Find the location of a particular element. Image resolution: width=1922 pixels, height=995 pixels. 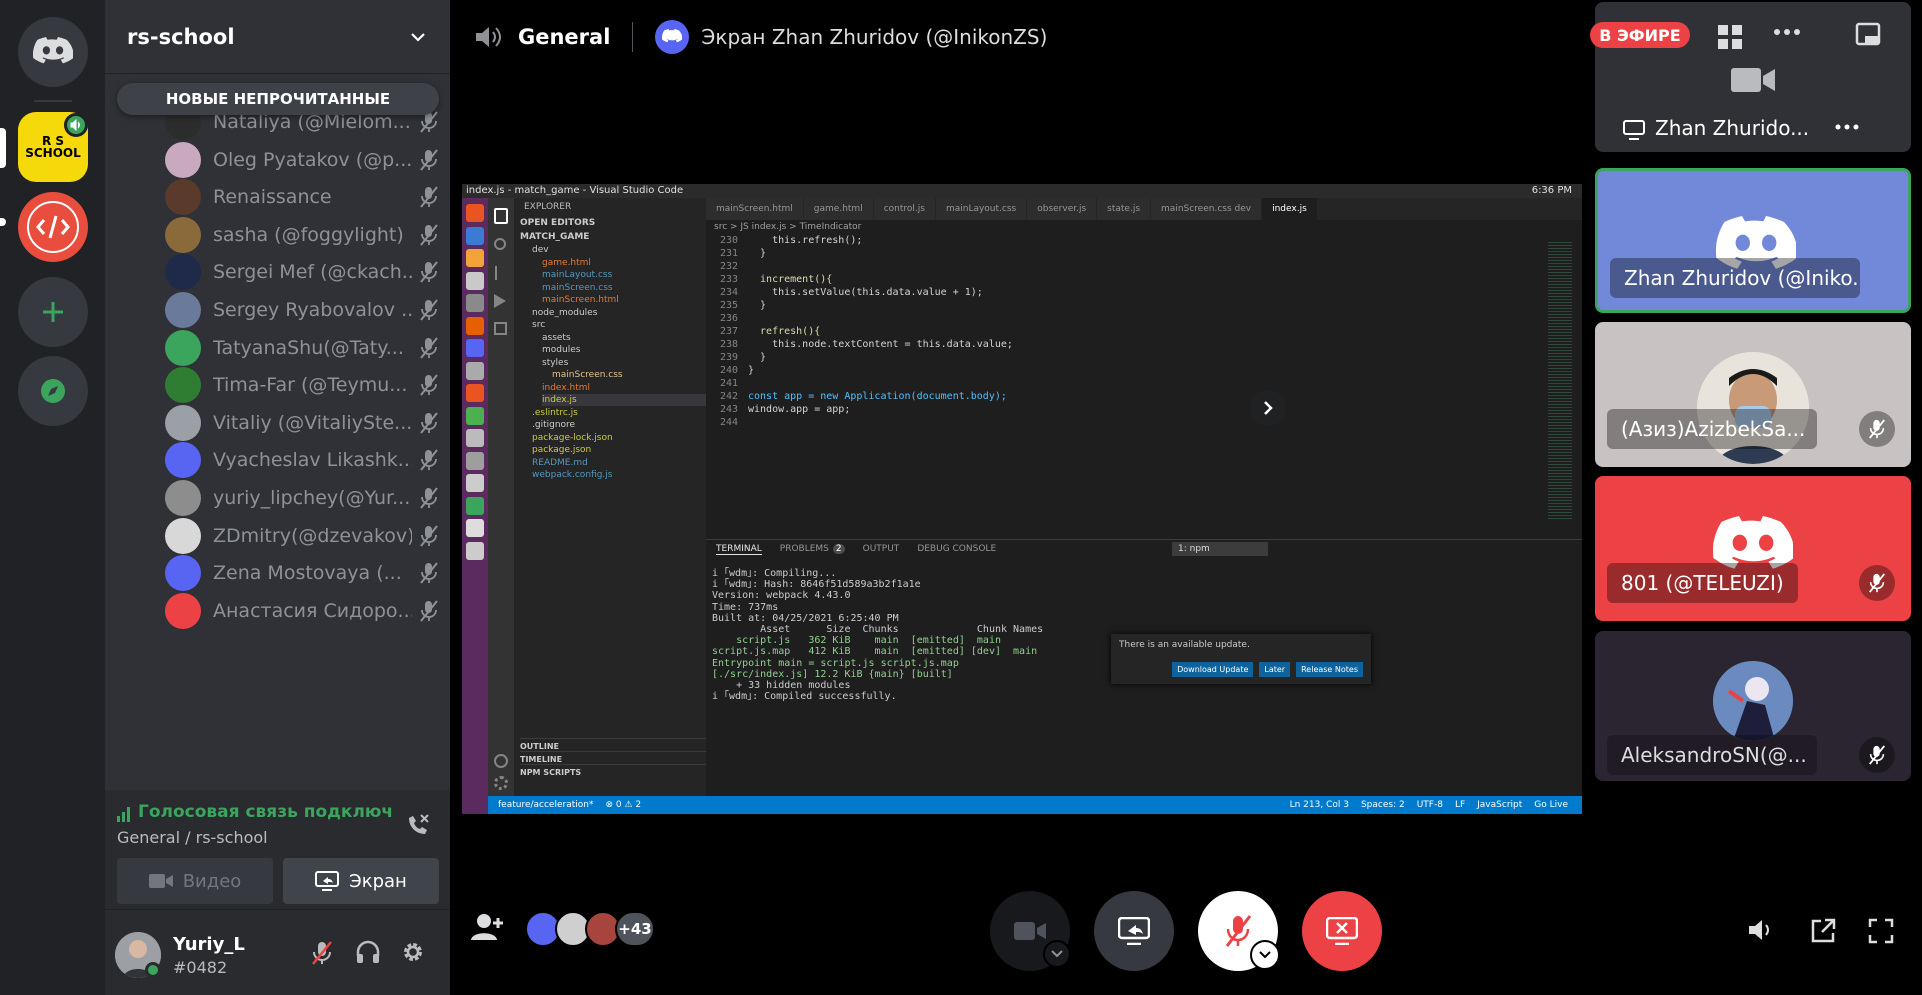

grid-view-icon is located at coordinates (1730, 37).